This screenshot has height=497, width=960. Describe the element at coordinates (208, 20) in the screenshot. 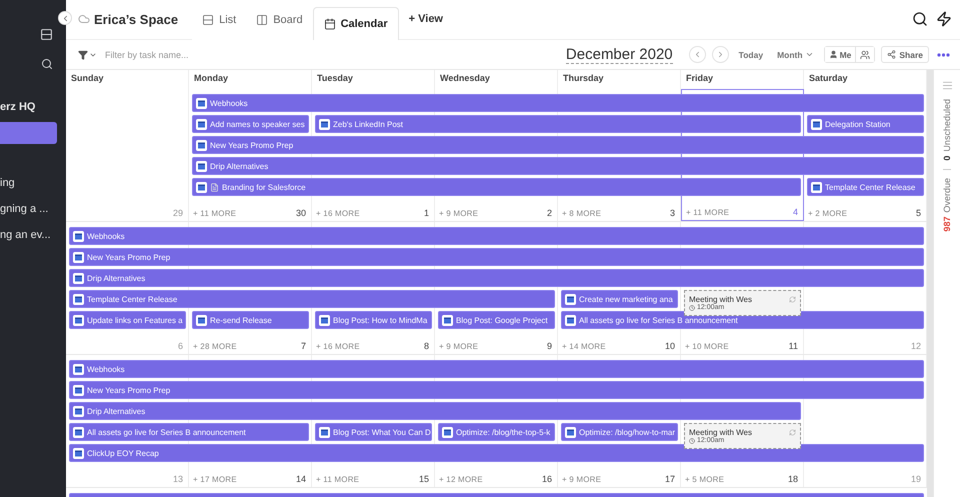

I see `list-icon` at that location.